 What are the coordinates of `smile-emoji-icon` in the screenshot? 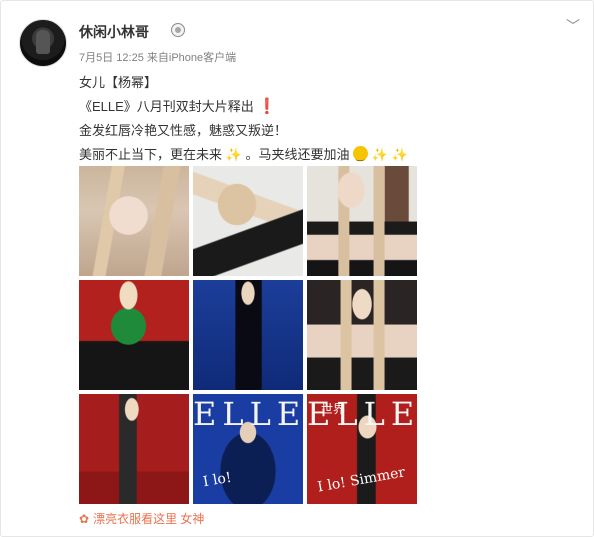 It's located at (361, 157).